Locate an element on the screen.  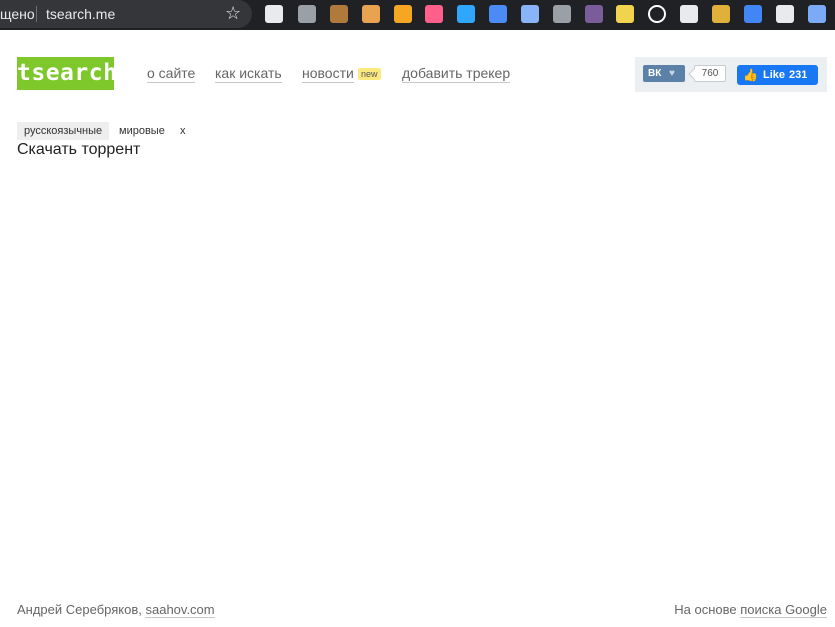
translate-icon is located at coordinates (753, 14).